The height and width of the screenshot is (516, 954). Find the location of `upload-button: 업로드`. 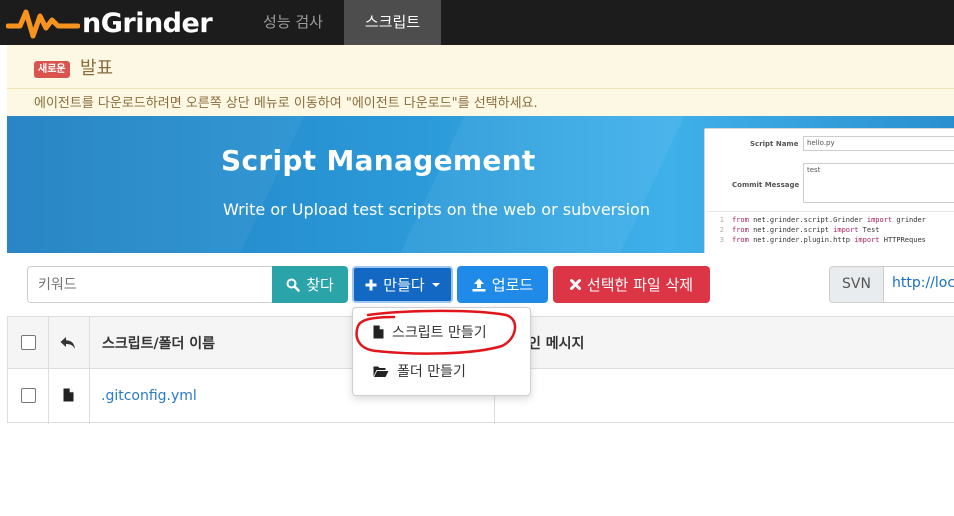

upload-button: 업로드 is located at coordinates (502, 284).